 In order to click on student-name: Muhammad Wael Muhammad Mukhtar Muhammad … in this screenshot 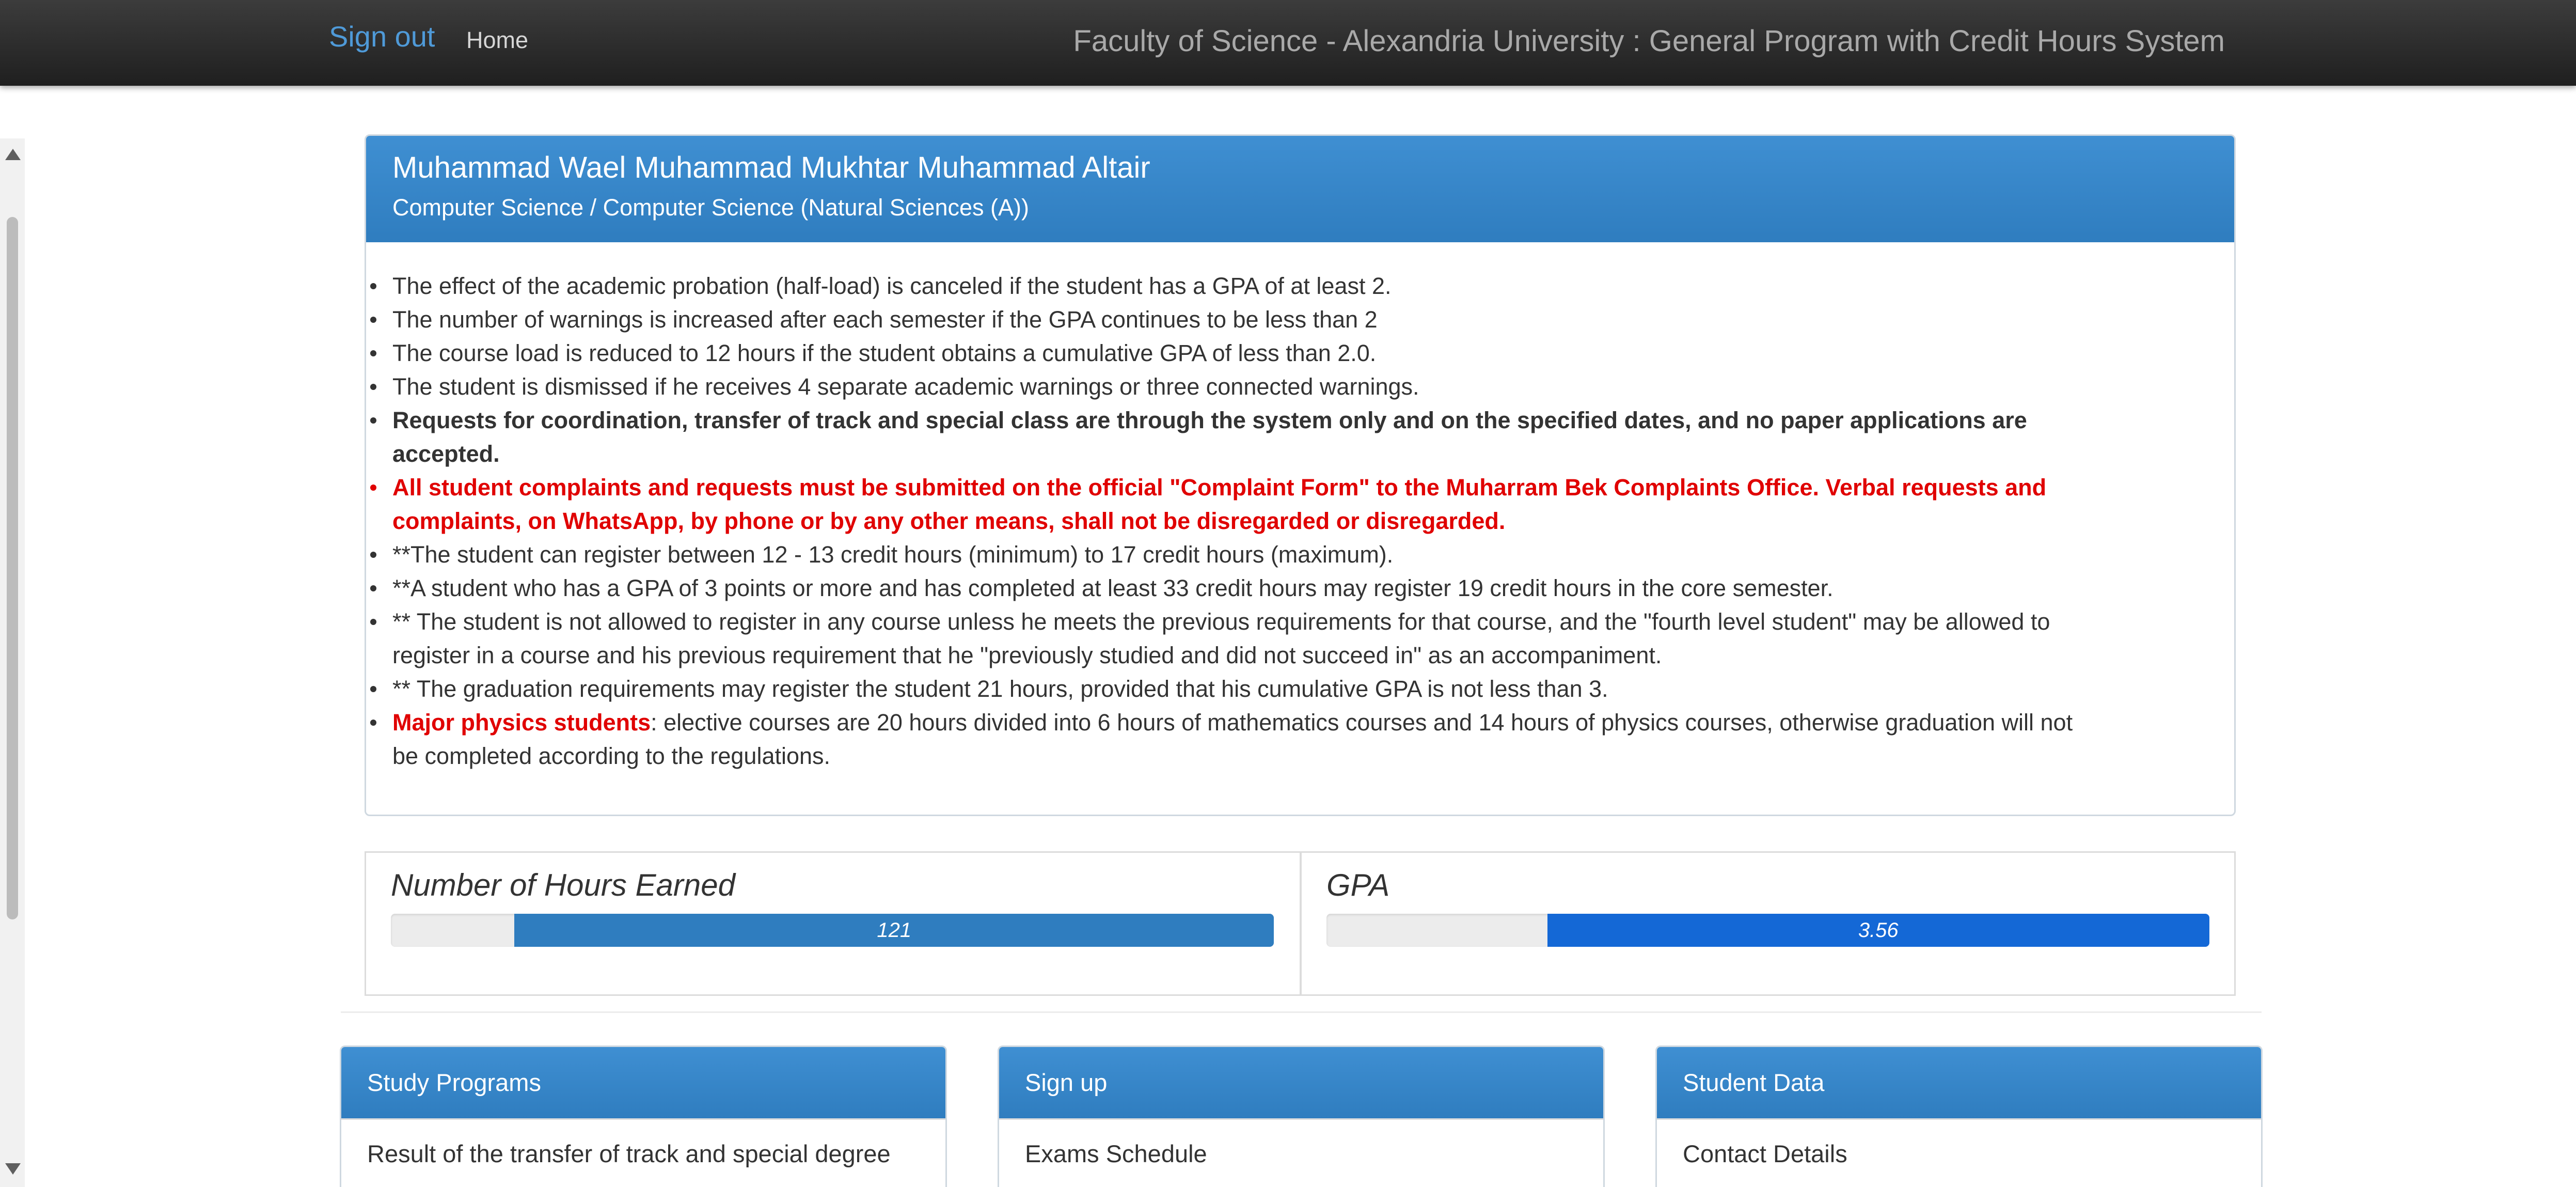, I will do `click(771, 168)`.